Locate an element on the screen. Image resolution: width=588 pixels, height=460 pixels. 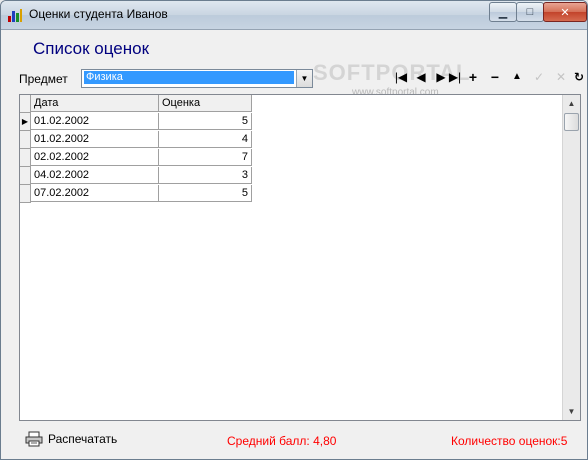
close-button: ✕ is located at coordinates (565, 12).